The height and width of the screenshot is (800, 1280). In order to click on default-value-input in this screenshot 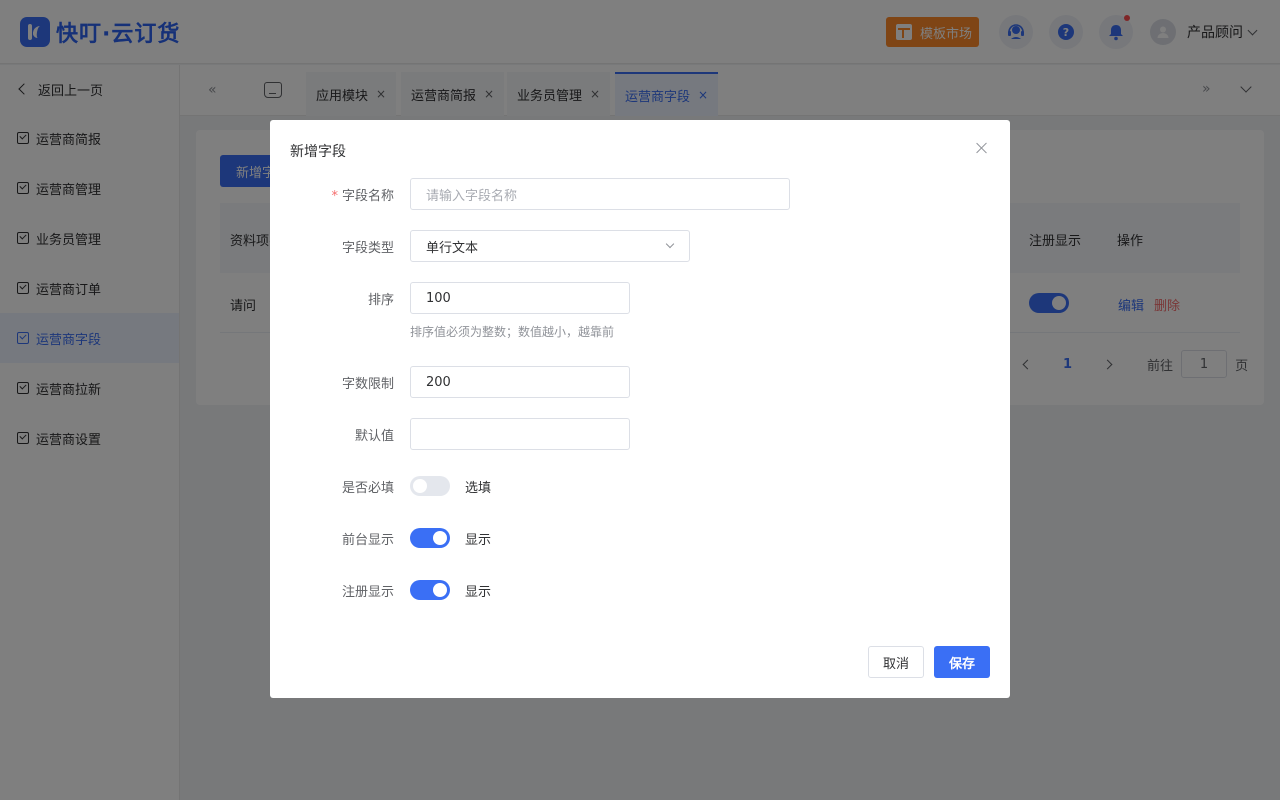, I will do `click(520, 434)`.